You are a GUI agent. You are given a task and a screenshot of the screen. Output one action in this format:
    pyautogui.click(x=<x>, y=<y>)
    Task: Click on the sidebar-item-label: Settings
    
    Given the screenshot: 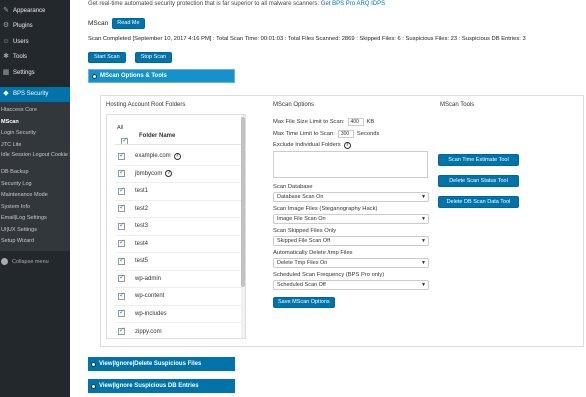 What is the action you would take?
    pyautogui.click(x=24, y=72)
    